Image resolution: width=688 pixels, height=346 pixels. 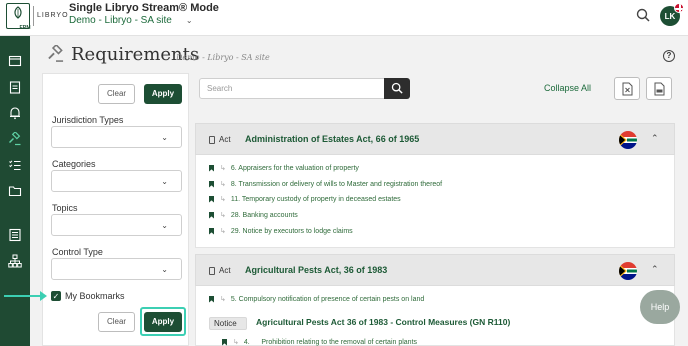 I want to click on sidebar, so click(x=15, y=191).